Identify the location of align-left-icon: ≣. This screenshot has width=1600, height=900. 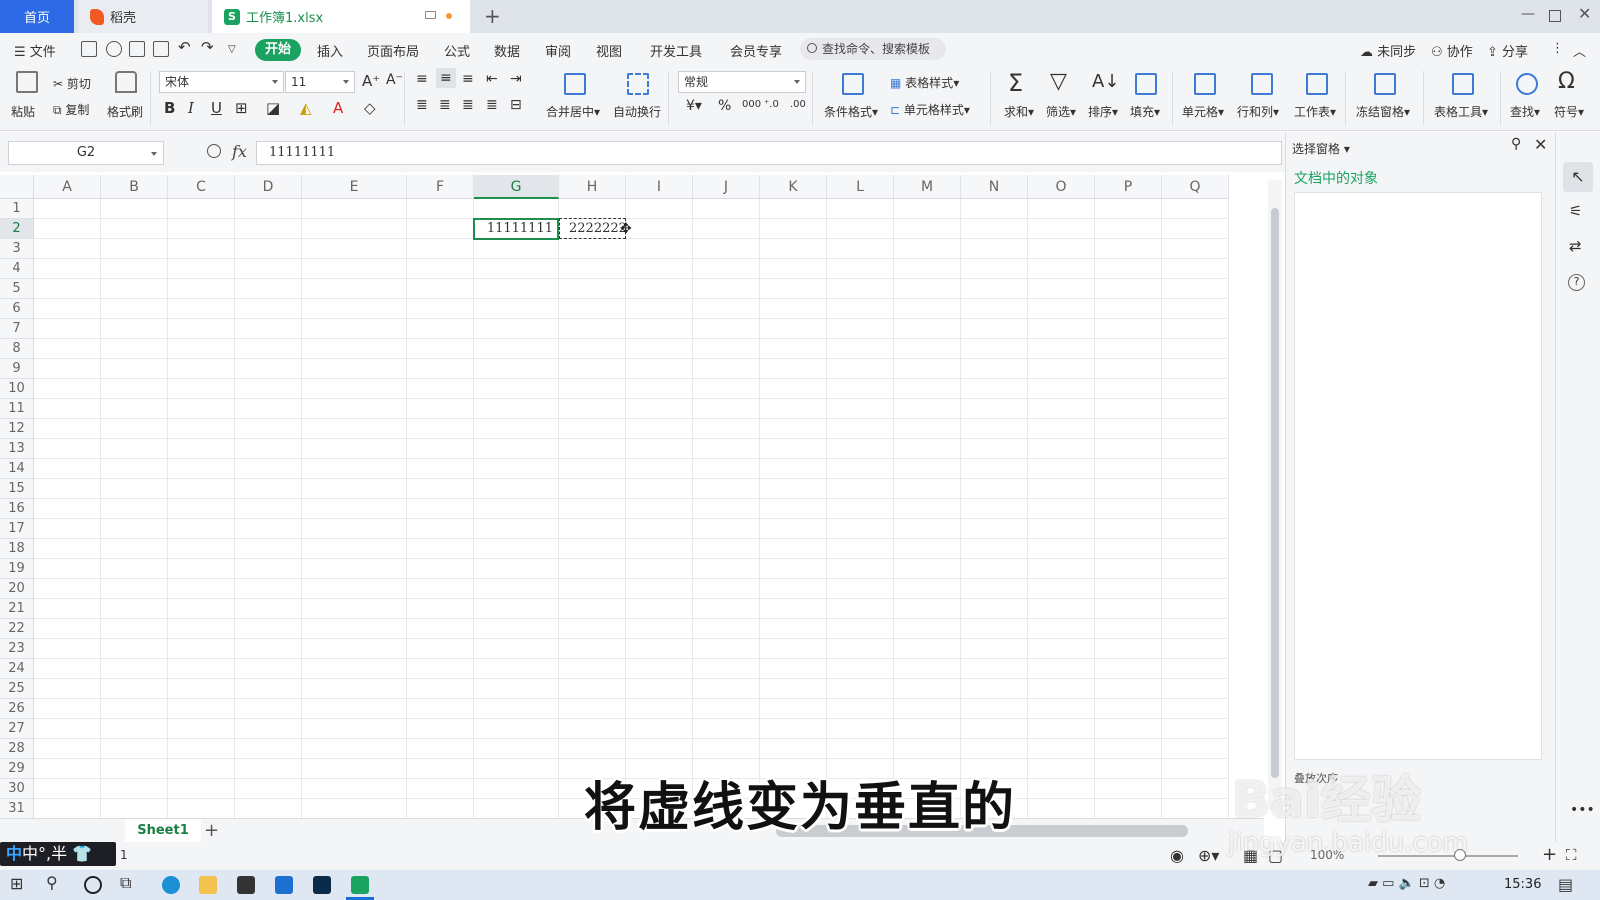
(422, 105).